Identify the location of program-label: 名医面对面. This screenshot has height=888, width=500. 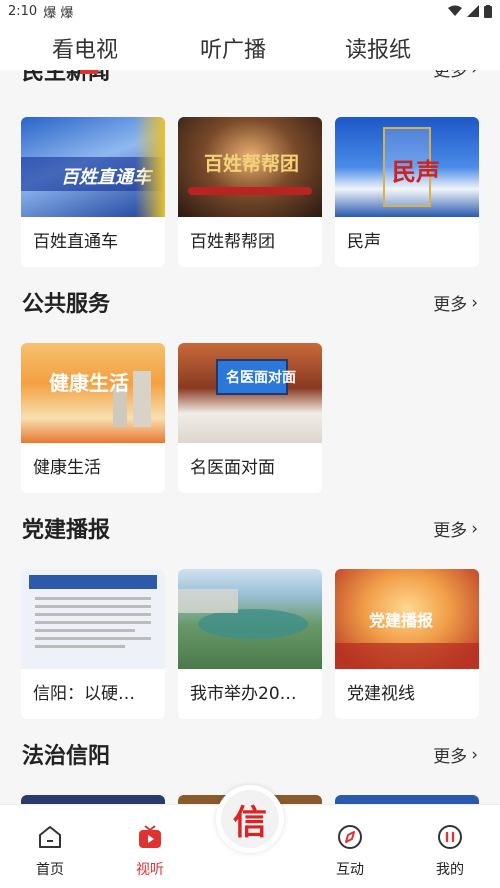
(232, 468).